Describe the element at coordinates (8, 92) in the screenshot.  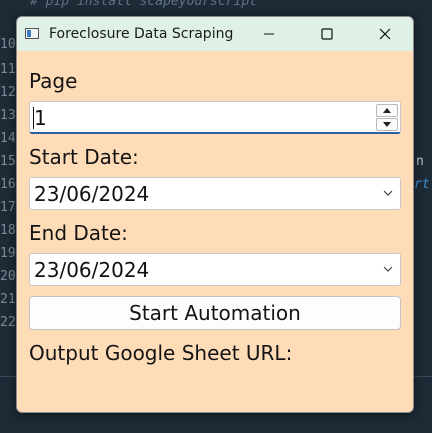
I see `line-number: 12` at that location.